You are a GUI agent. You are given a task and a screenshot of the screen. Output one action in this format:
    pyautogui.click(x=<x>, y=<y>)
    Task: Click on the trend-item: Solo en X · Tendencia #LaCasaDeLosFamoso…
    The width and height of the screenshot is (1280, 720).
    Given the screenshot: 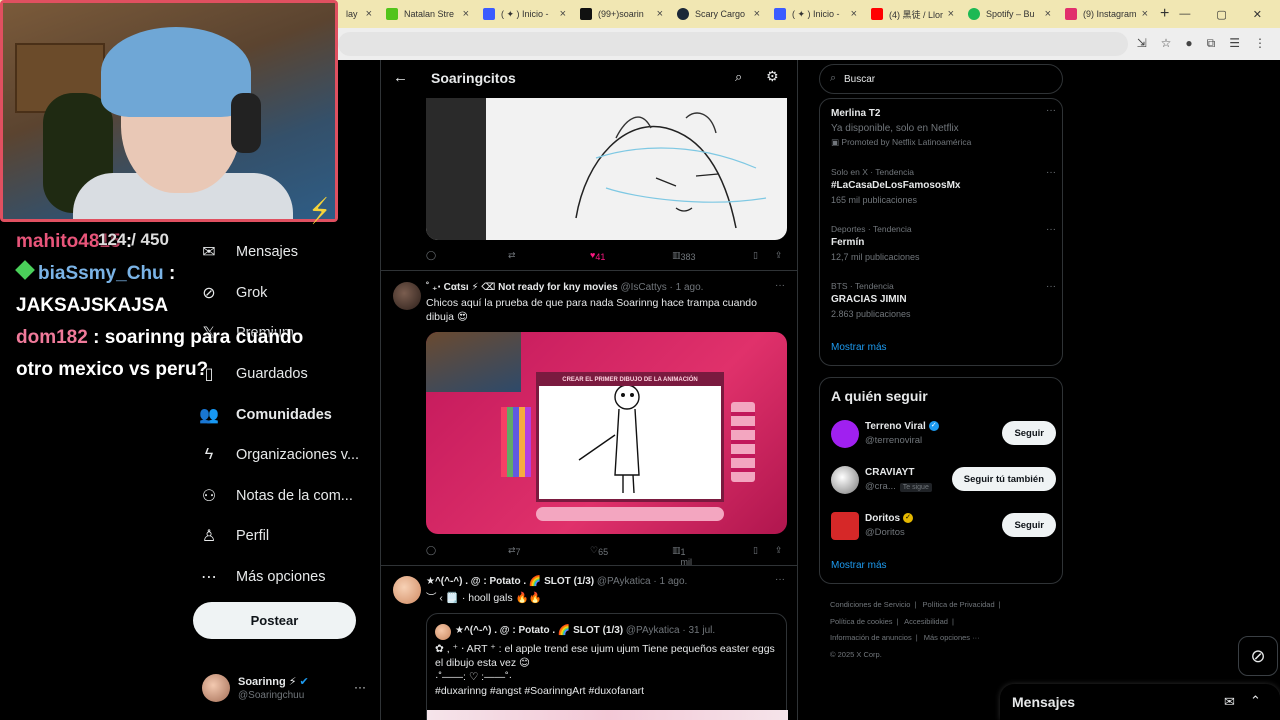 What is the action you would take?
    pyautogui.click(x=943, y=186)
    